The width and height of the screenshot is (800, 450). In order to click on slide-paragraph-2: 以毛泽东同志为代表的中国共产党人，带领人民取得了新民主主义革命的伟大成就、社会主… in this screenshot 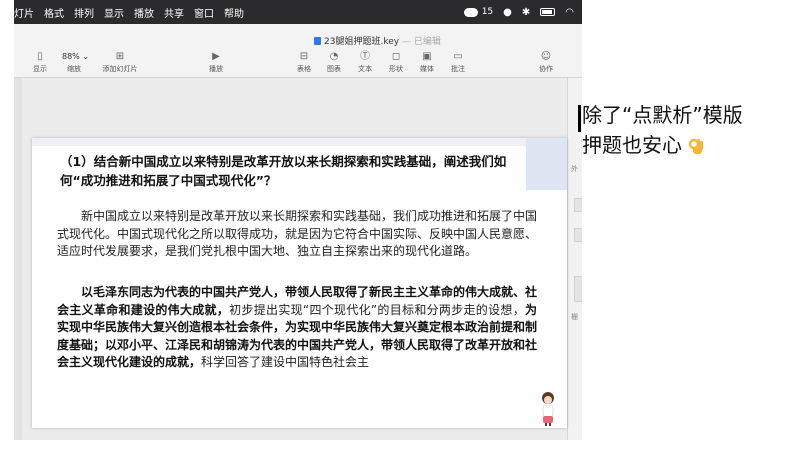, I will do `click(297, 328)`.